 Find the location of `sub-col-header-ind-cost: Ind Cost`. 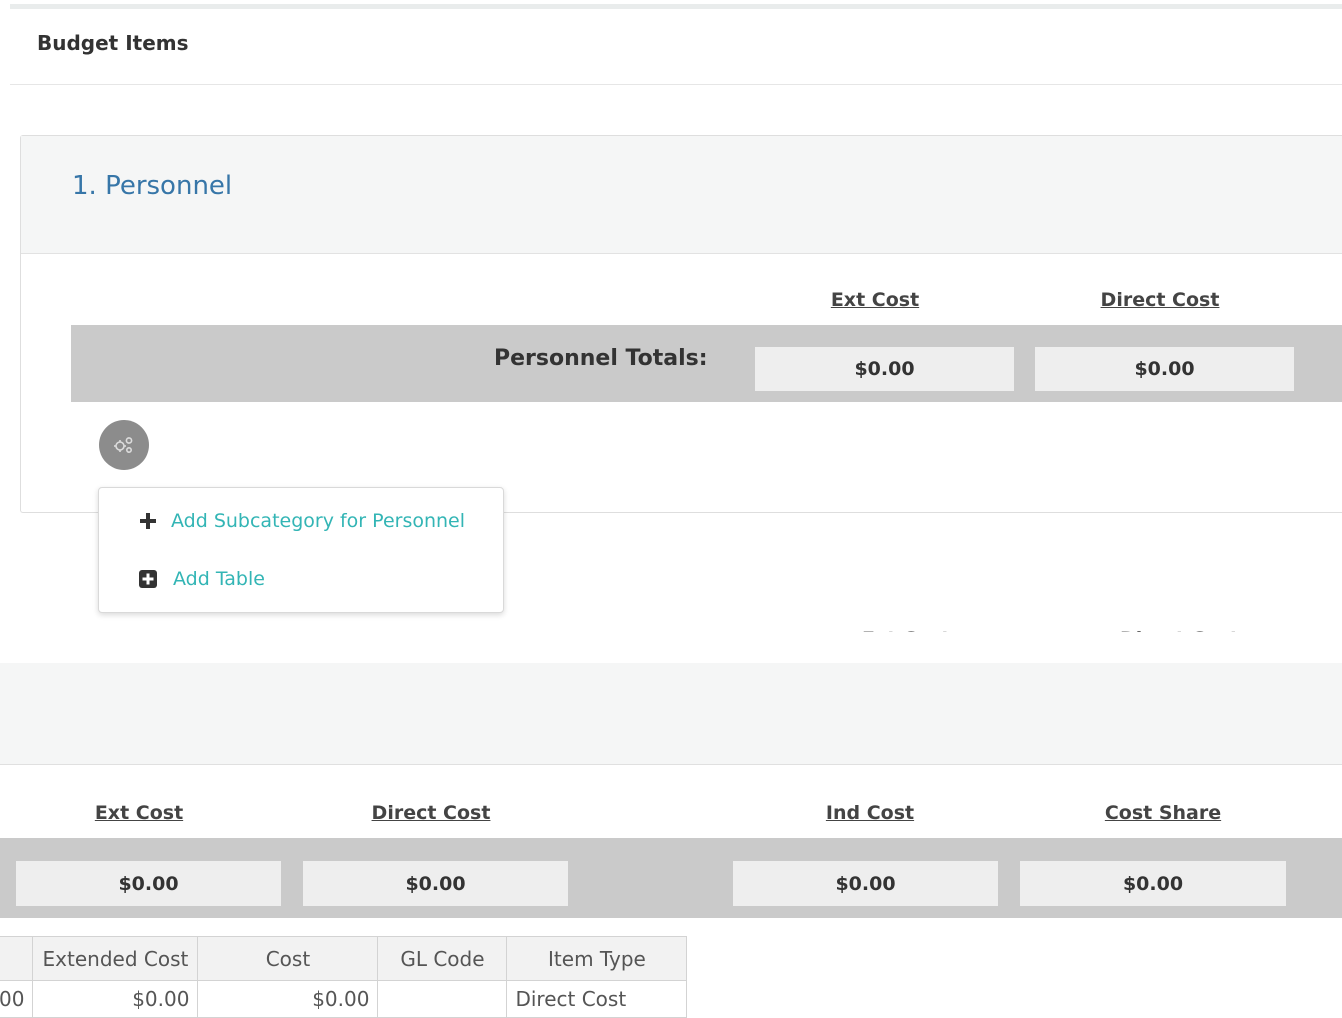

sub-col-header-ind-cost: Ind Cost is located at coordinates (870, 813).